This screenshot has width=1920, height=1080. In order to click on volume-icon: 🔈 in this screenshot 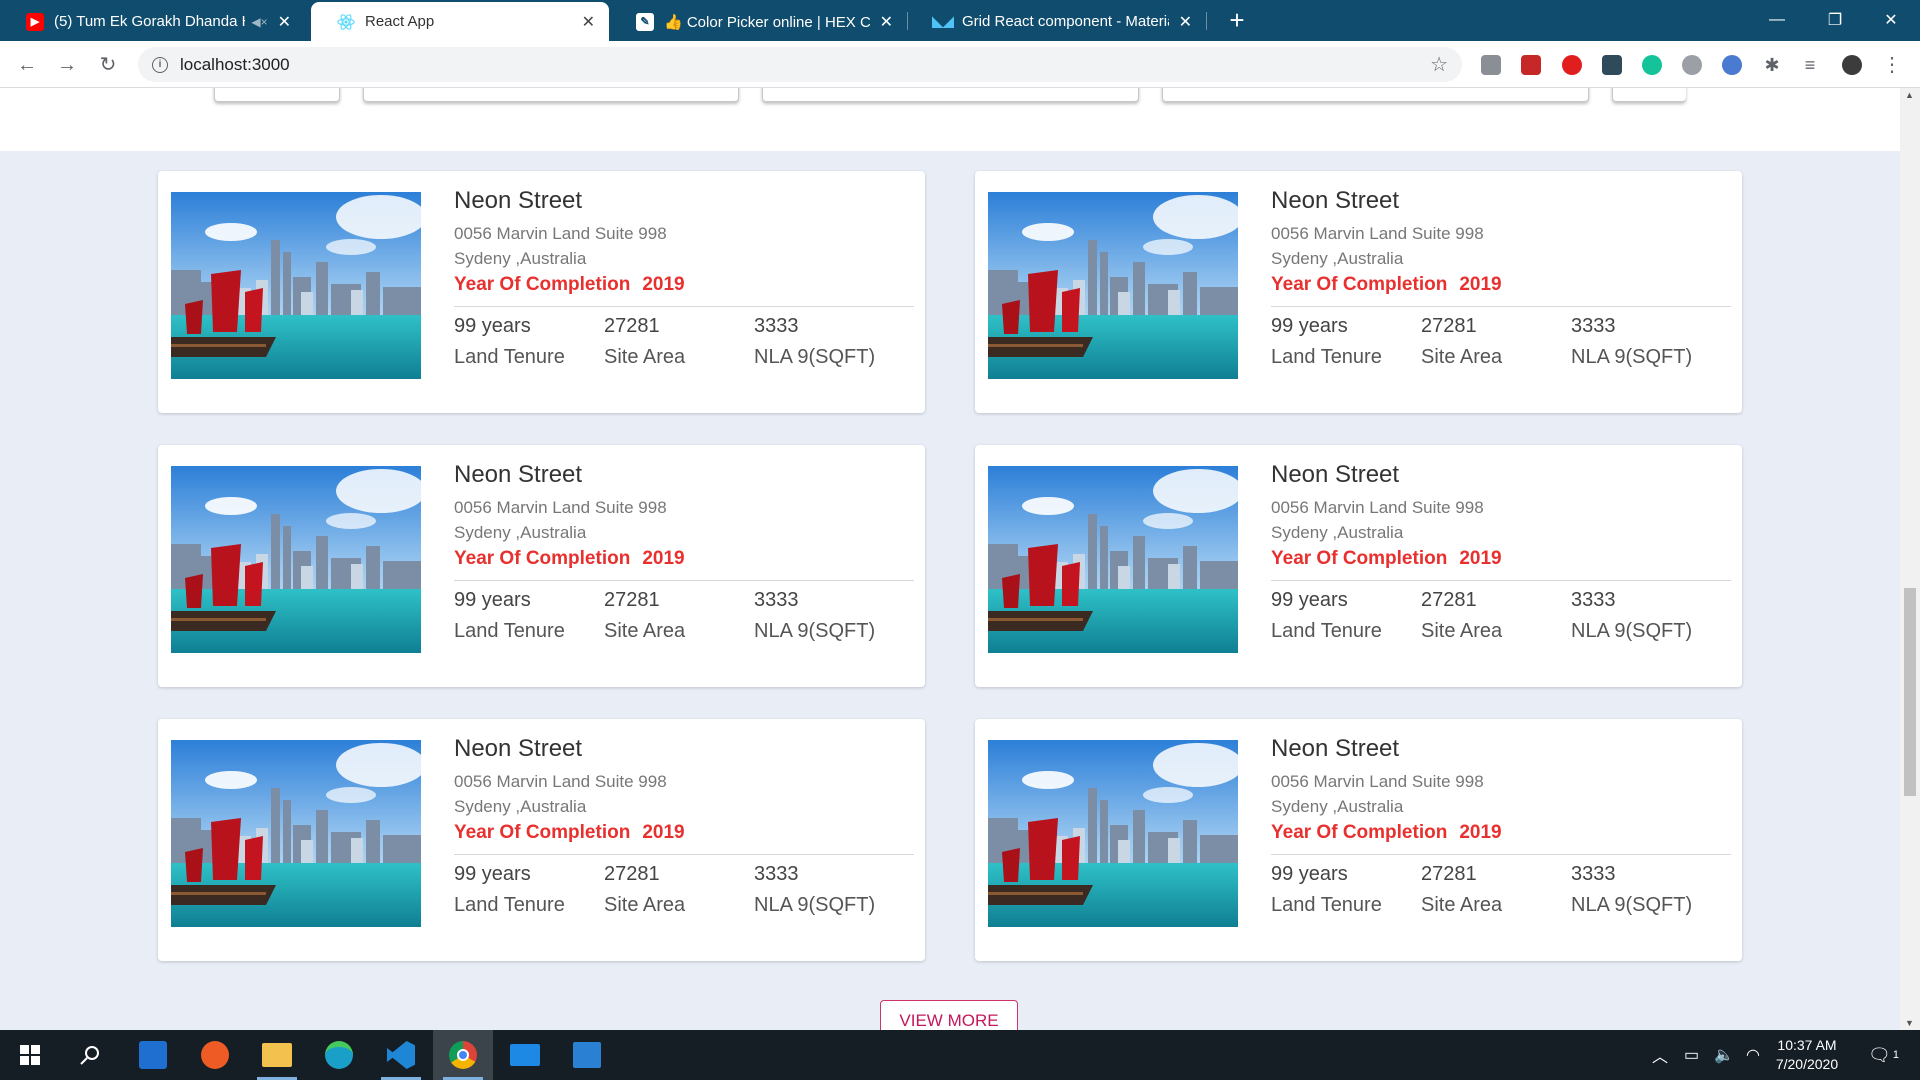, I will do `click(1724, 1055)`.